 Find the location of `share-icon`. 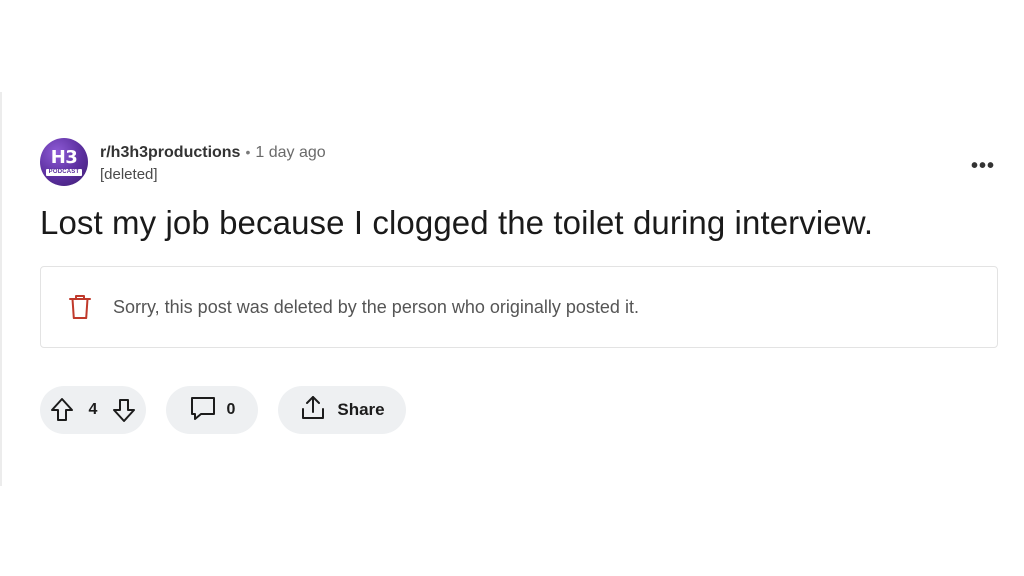

share-icon is located at coordinates (313, 410).